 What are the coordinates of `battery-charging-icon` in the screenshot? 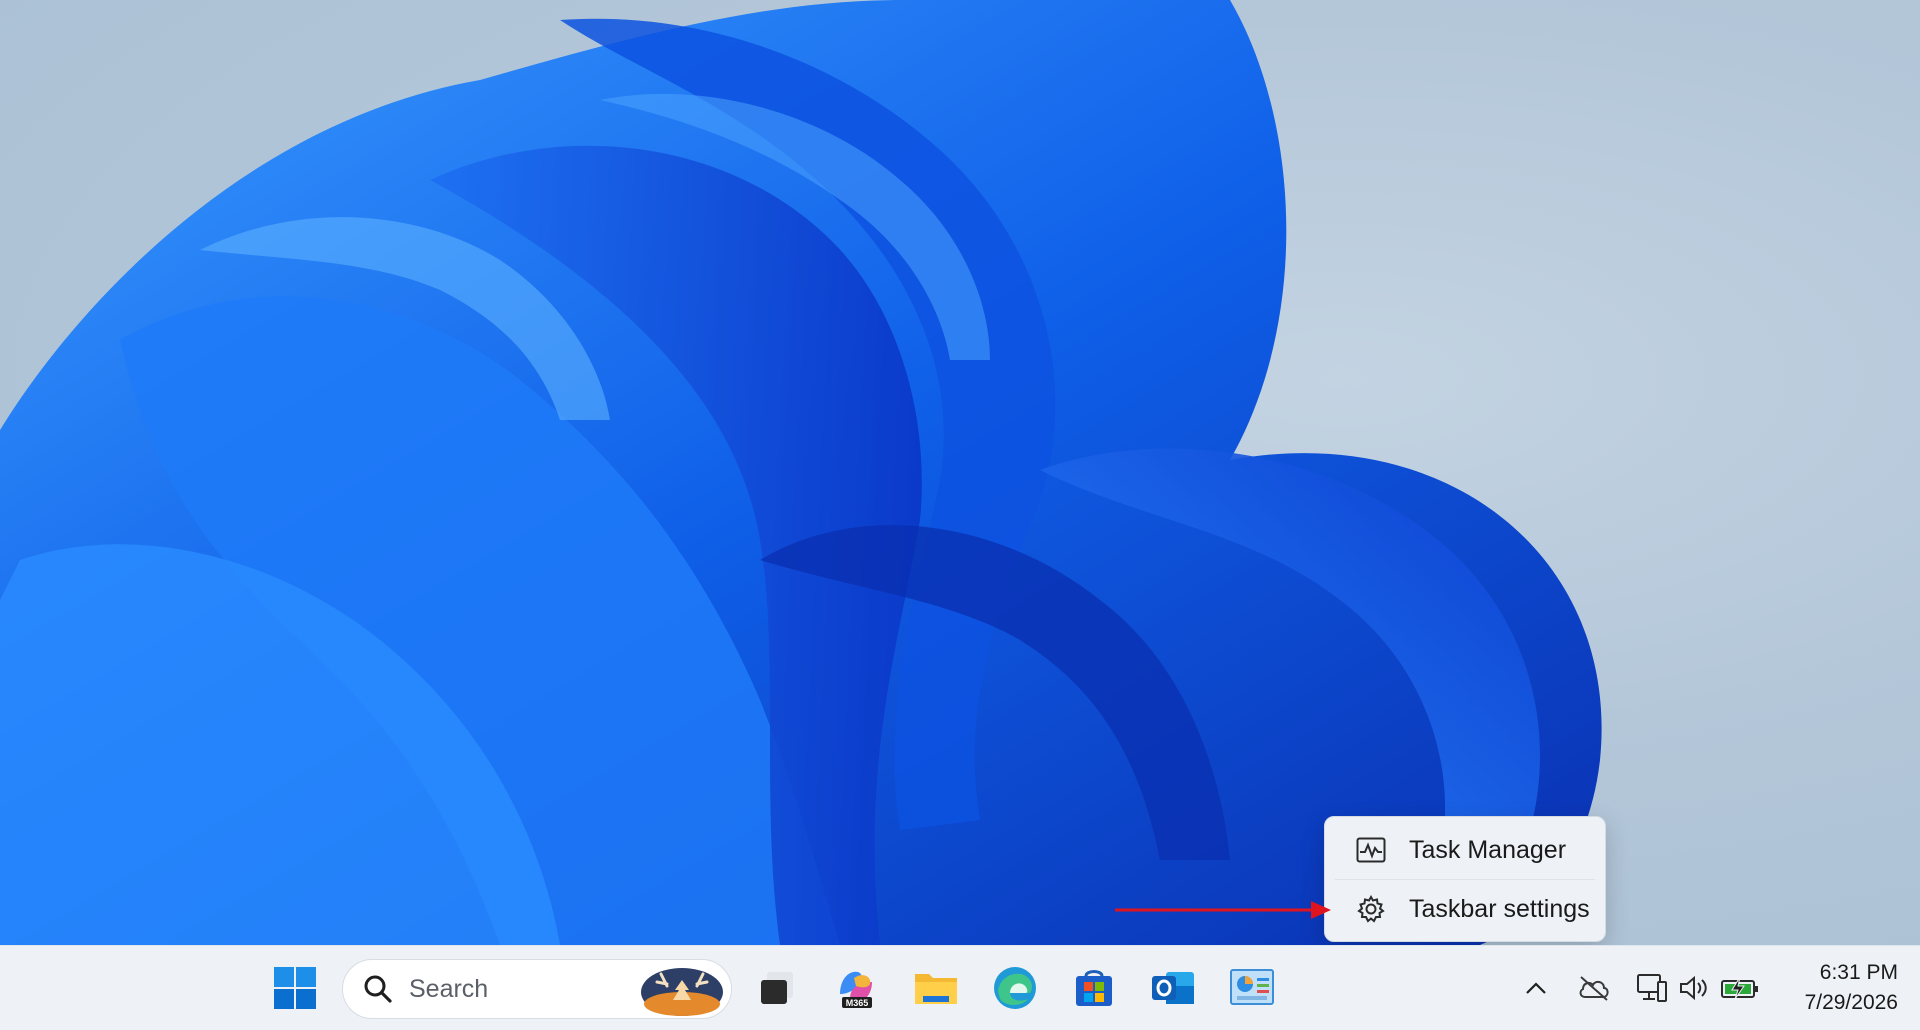 It's located at (1739, 988).